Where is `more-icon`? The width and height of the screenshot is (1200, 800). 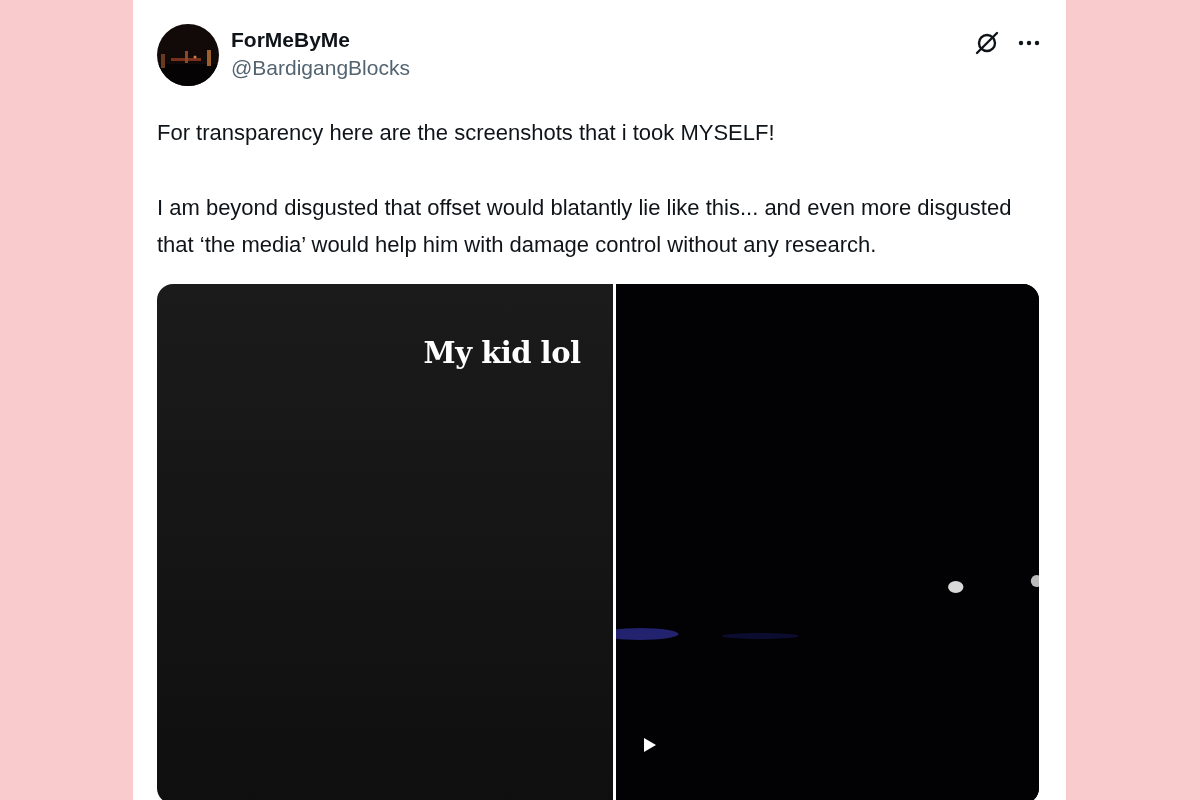 more-icon is located at coordinates (1029, 43).